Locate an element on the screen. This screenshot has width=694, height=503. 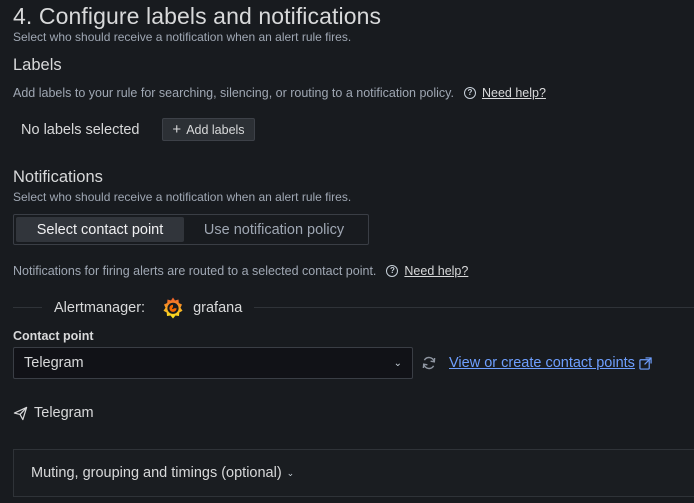
option-use-notification-policy: Use notification policy is located at coordinates (274, 229).